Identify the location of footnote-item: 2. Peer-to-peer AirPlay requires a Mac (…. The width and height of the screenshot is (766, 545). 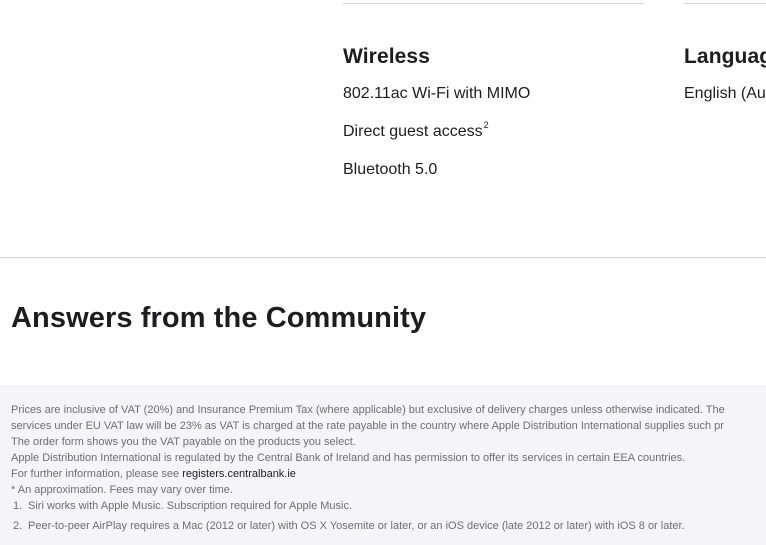
(388, 526).